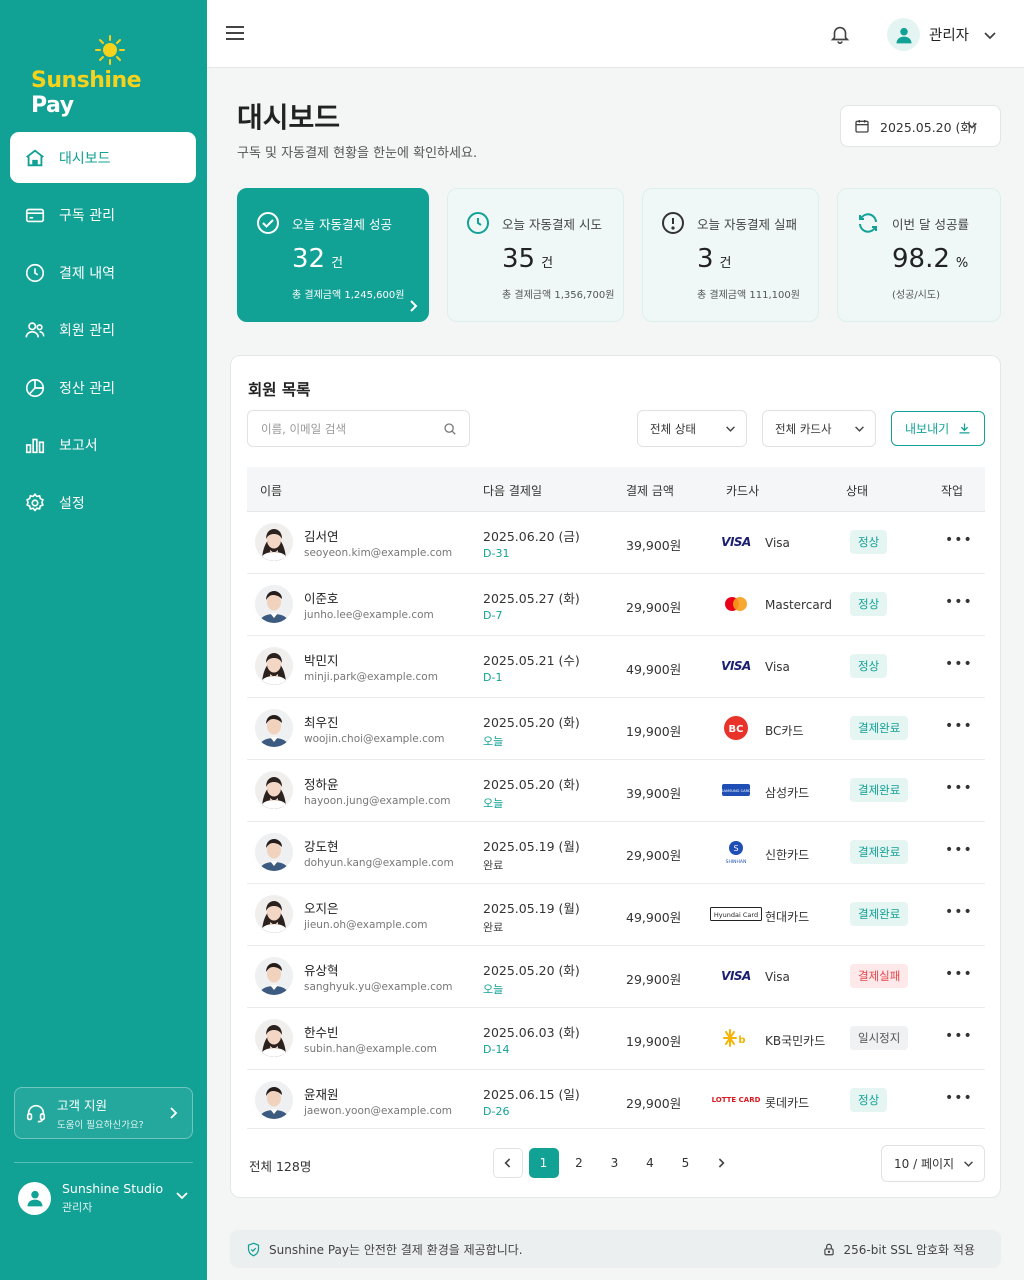  Describe the element at coordinates (787, 1103) in the screenshot. I see `card-issuer: 롯데카드` at that location.